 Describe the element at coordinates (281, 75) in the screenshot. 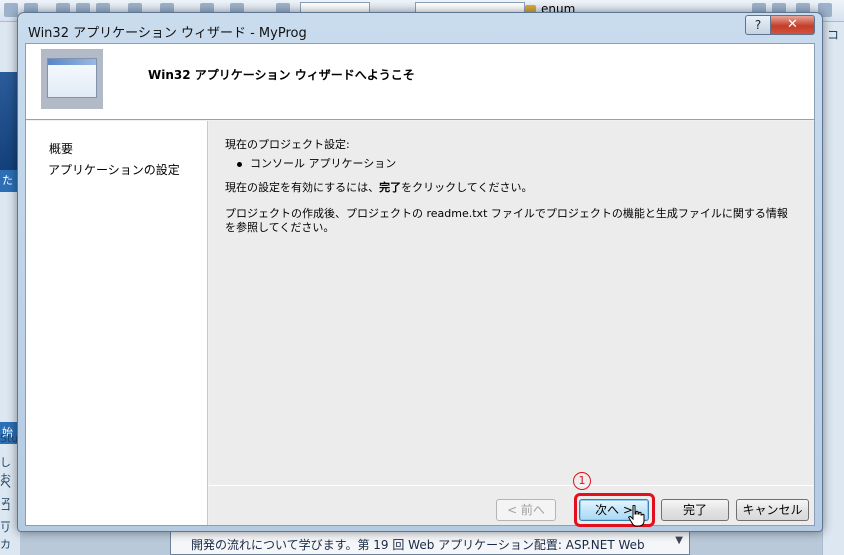

I see `wizard-heading: Win32 アプリケーション ウィザードへようこそ` at that location.